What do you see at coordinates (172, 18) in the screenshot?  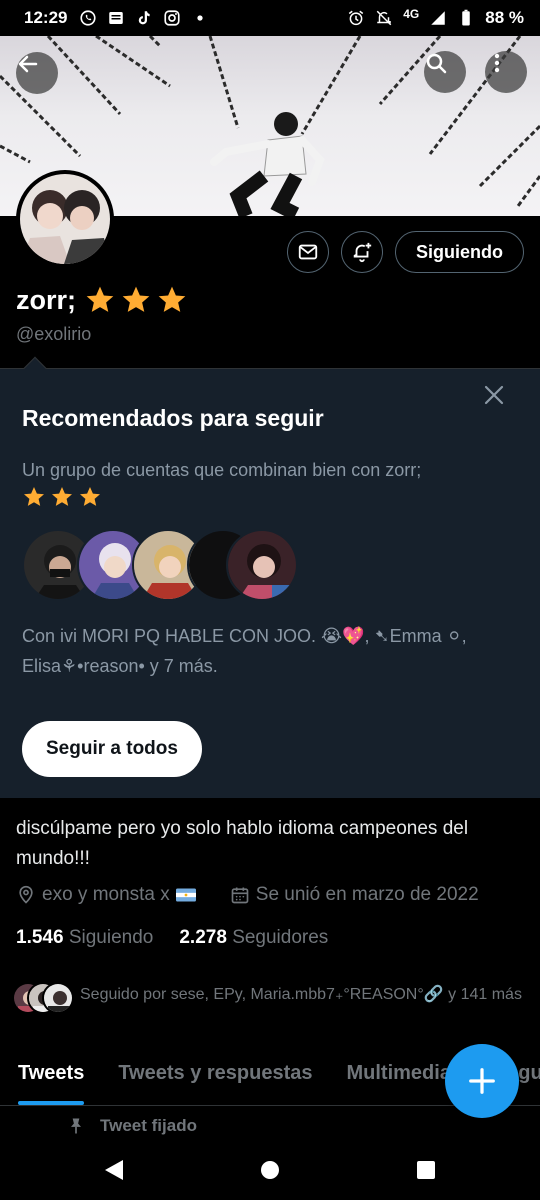 I see `instagram-icon` at bounding box center [172, 18].